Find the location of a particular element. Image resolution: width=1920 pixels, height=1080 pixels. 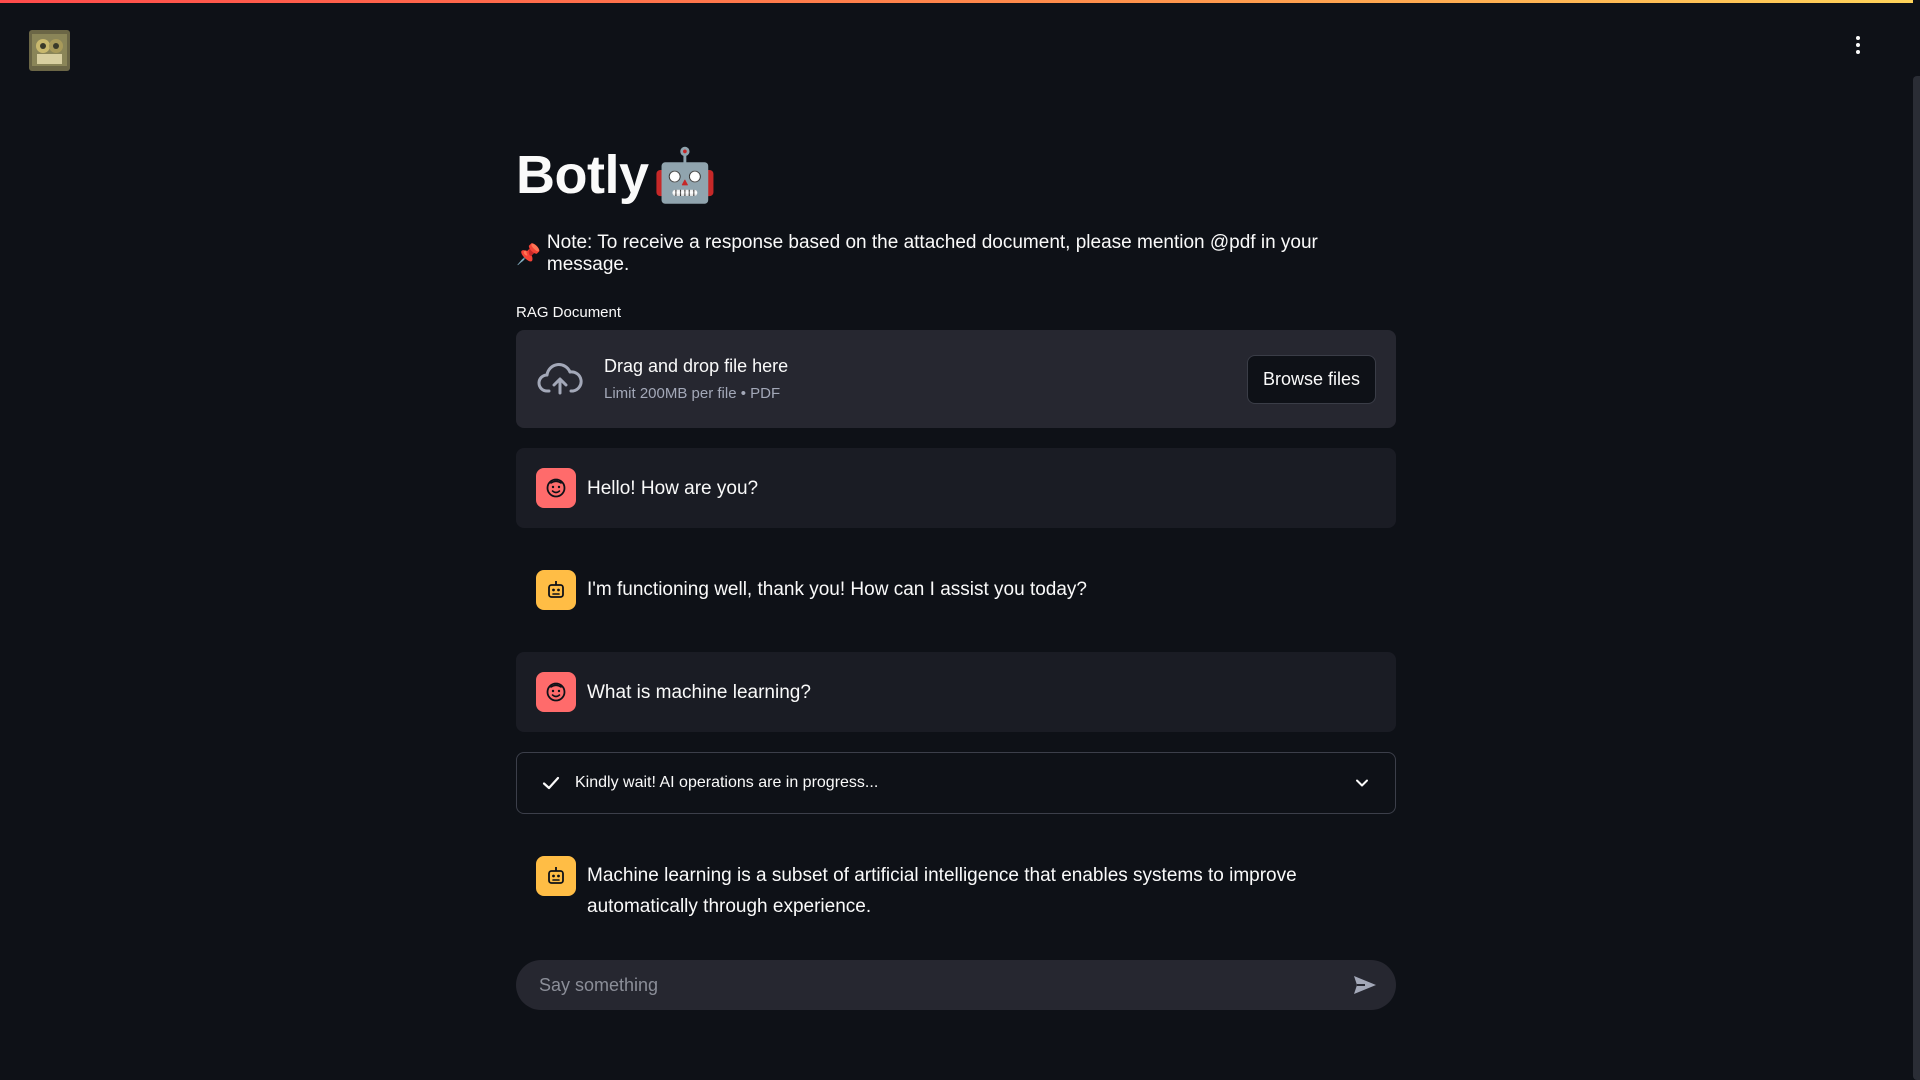

chat-message-user: Hello! How are you? is located at coordinates (956, 488).